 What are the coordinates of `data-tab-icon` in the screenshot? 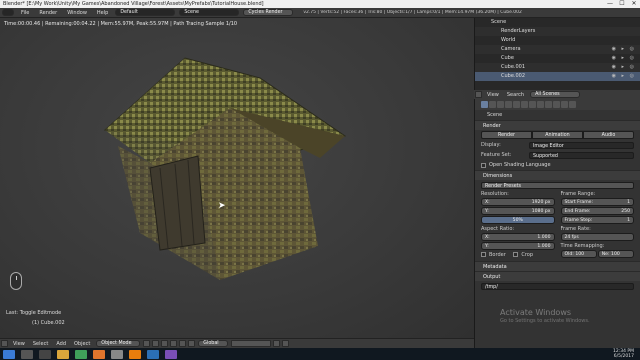 It's located at (540, 104).